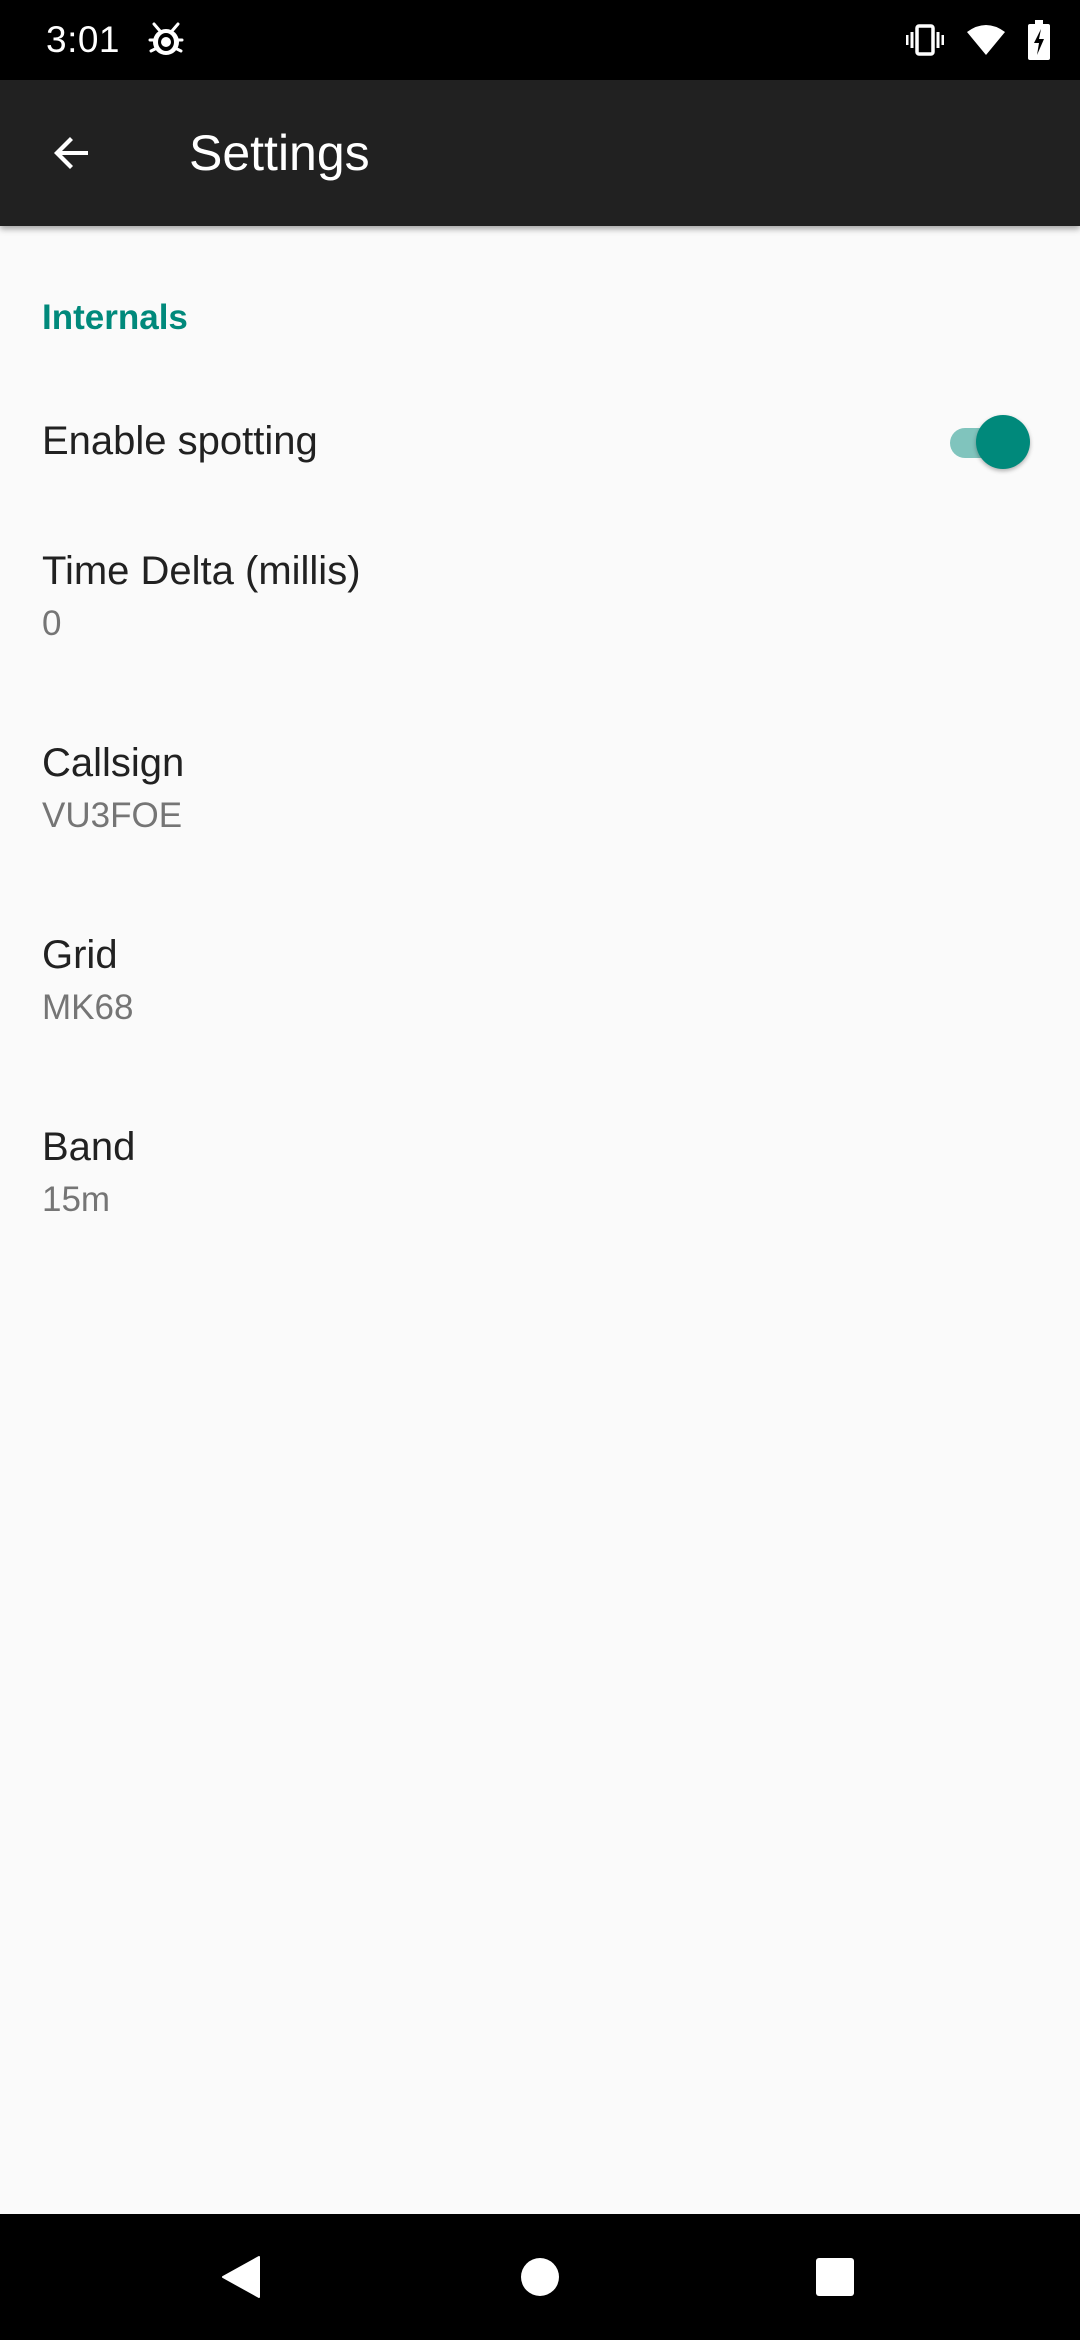  Describe the element at coordinates (540, 40) in the screenshot. I see `status-bar: 3:01` at that location.